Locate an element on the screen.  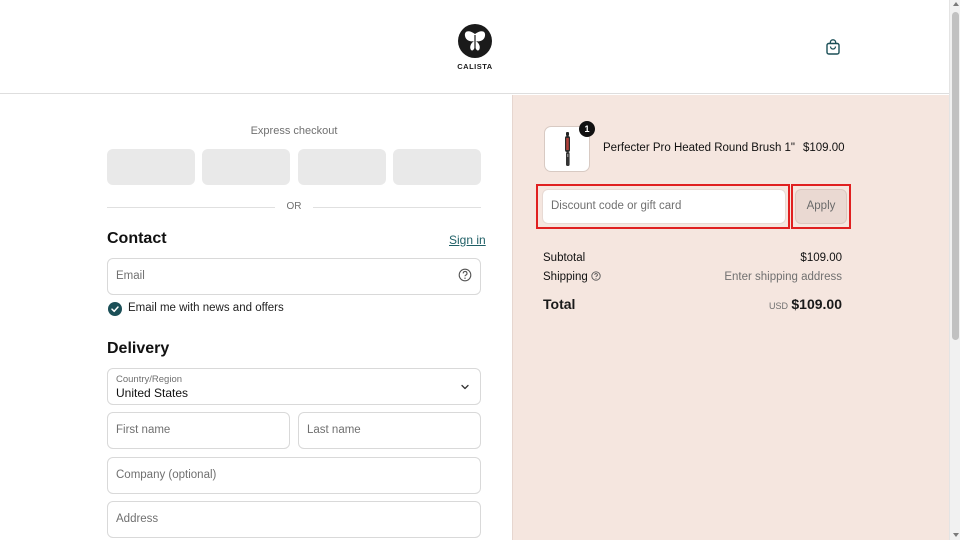
total-label: Total is located at coordinates (559, 304).